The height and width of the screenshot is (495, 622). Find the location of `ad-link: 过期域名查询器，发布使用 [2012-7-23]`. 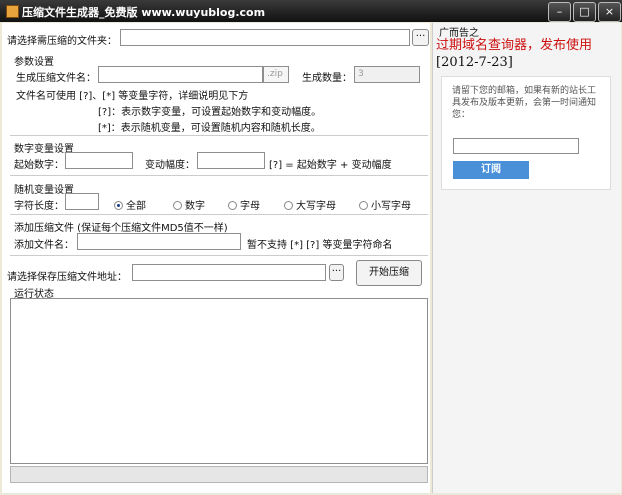

ad-link: 过期域名查询器，发布使用 [2012-7-23] is located at coordinates (527, 54).